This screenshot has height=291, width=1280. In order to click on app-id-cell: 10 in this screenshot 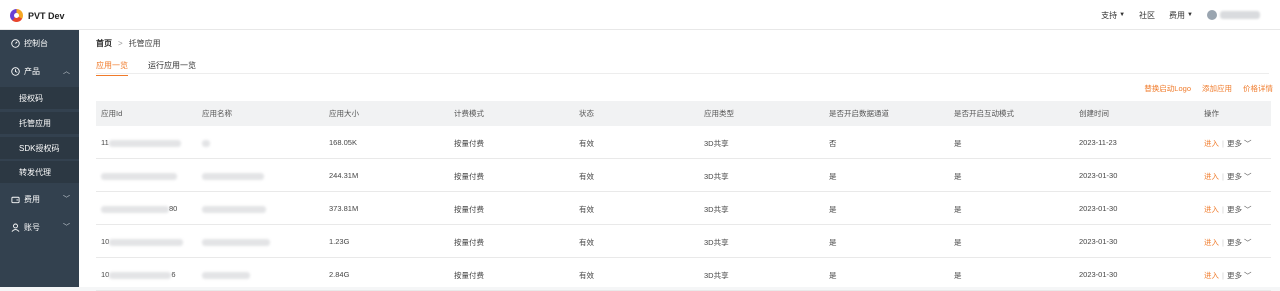, I will do `click(142, 241)`.